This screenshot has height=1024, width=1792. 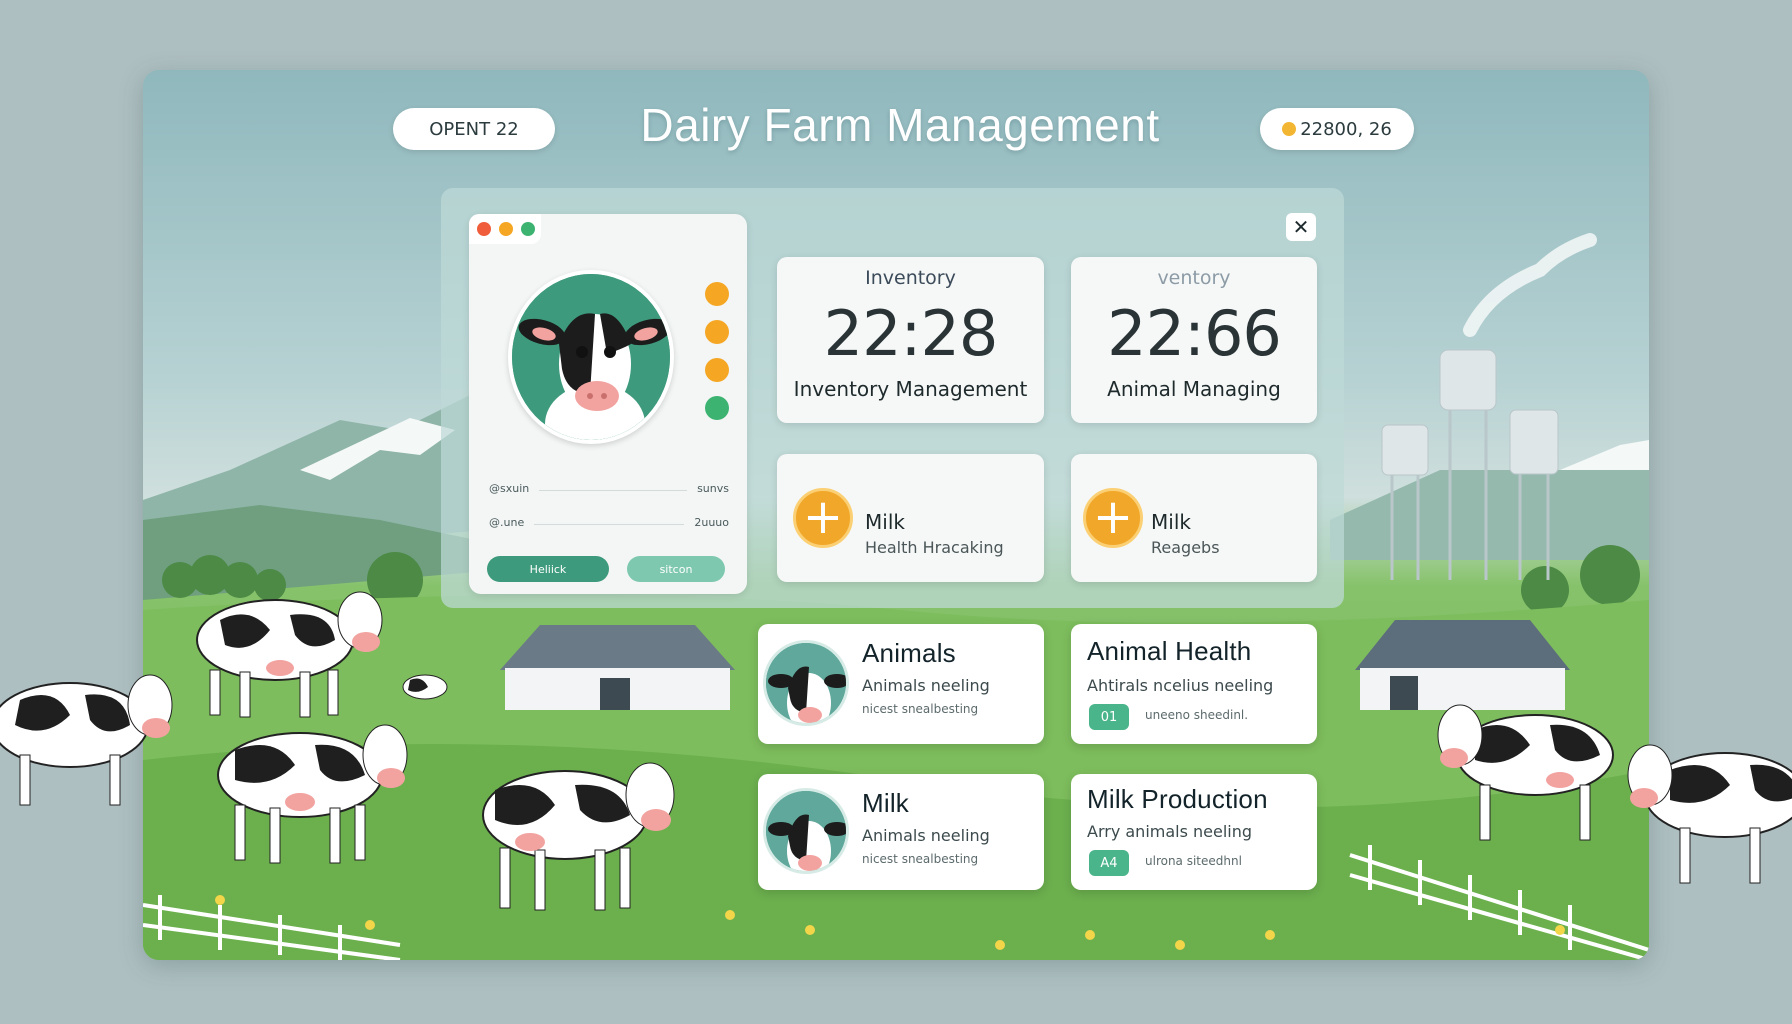 I want to click on info-right: 2uuuo, so click(x=711, y=522).